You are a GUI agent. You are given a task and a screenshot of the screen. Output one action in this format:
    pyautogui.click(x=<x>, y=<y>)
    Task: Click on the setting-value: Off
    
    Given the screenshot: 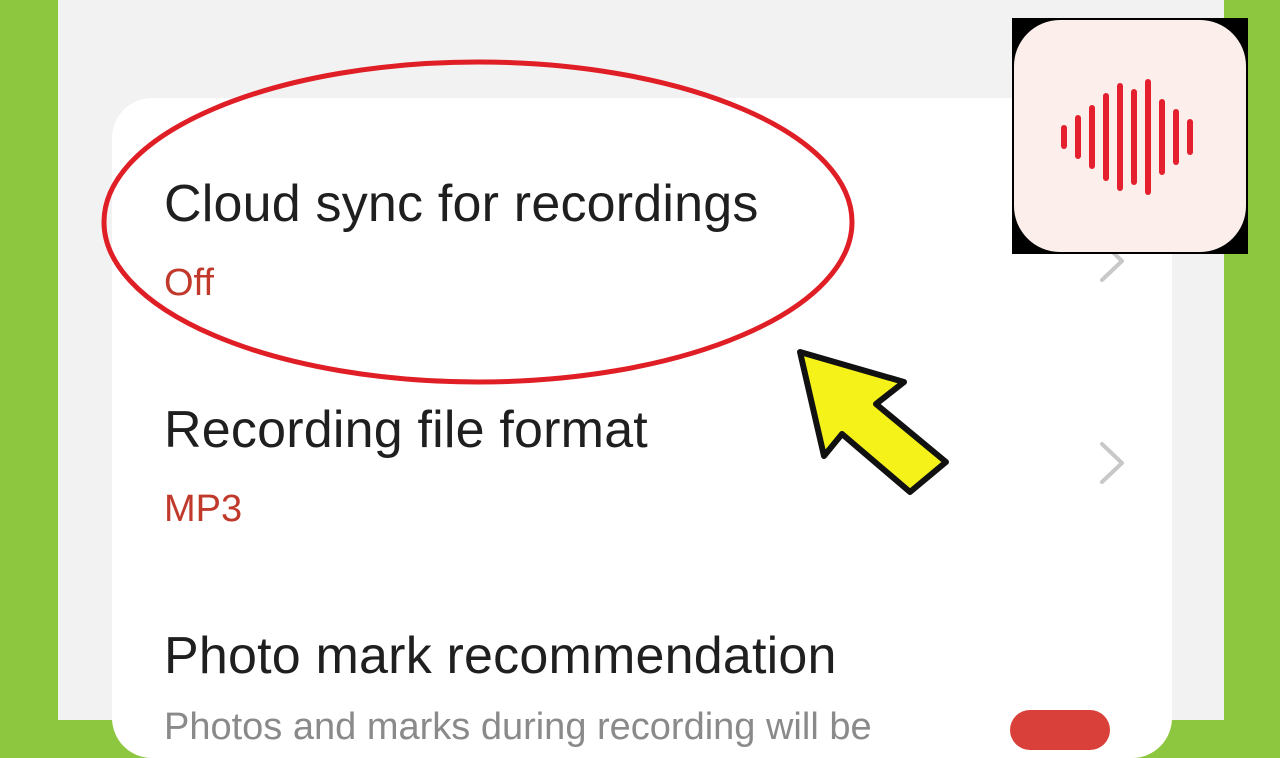 What is the action you would take?
    pyautogui.click(x=189, y=283)
    